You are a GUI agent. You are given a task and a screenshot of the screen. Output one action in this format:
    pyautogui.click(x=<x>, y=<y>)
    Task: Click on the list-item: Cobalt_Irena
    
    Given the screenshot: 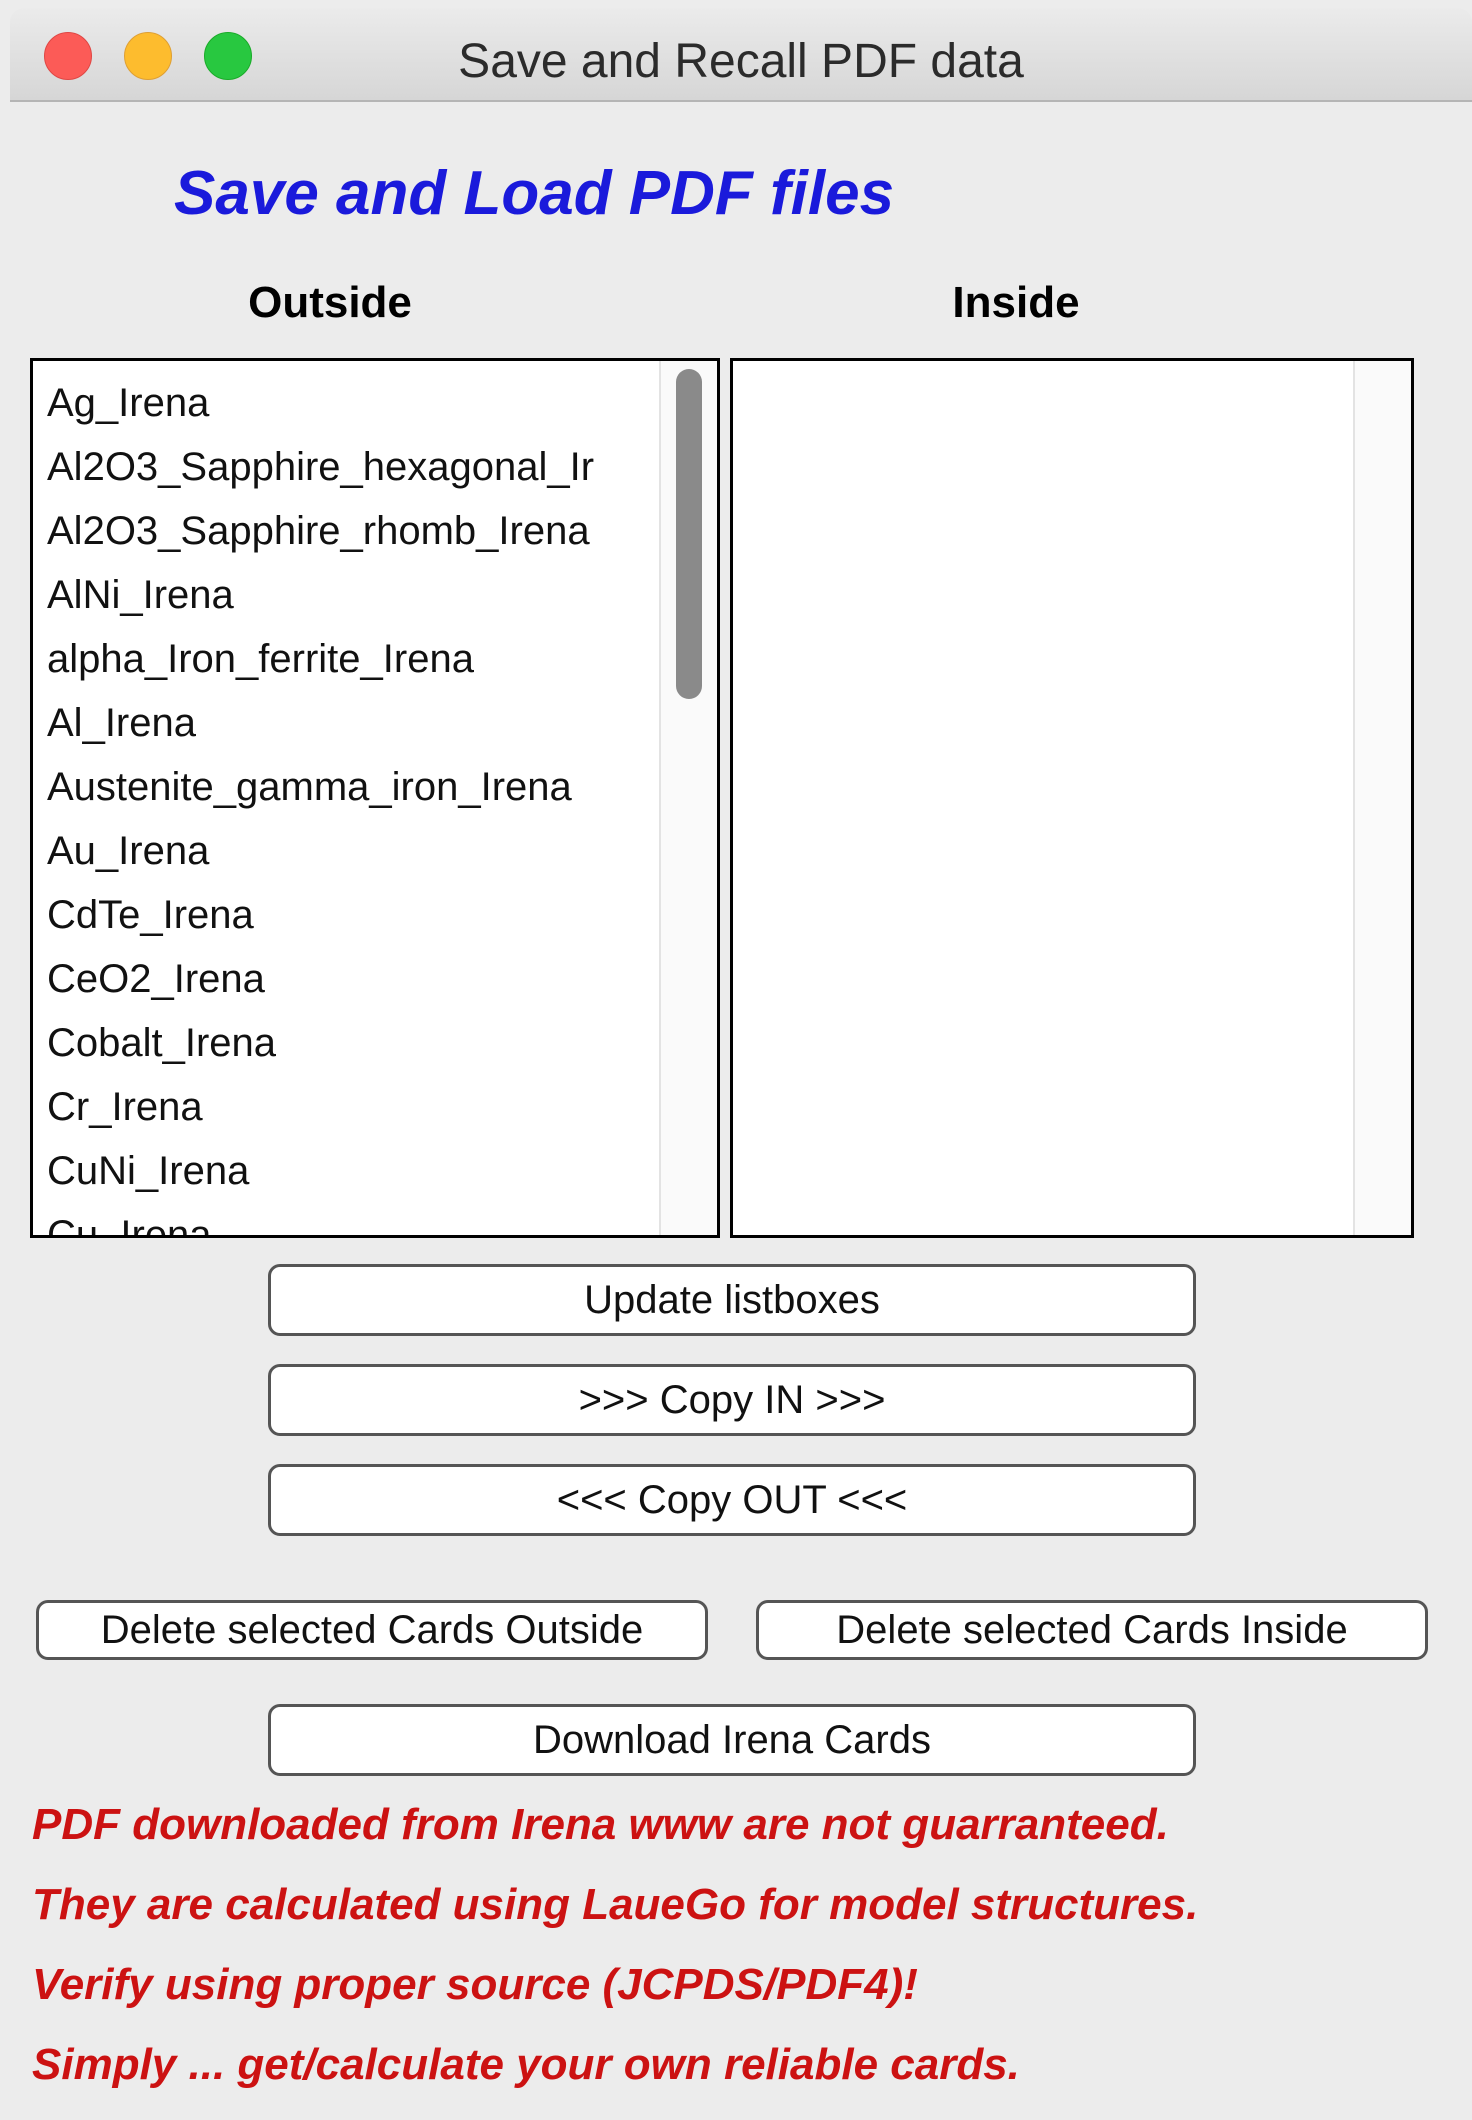 What is the action you would take?
    pyautogui.click(x=345, y=1043)
    